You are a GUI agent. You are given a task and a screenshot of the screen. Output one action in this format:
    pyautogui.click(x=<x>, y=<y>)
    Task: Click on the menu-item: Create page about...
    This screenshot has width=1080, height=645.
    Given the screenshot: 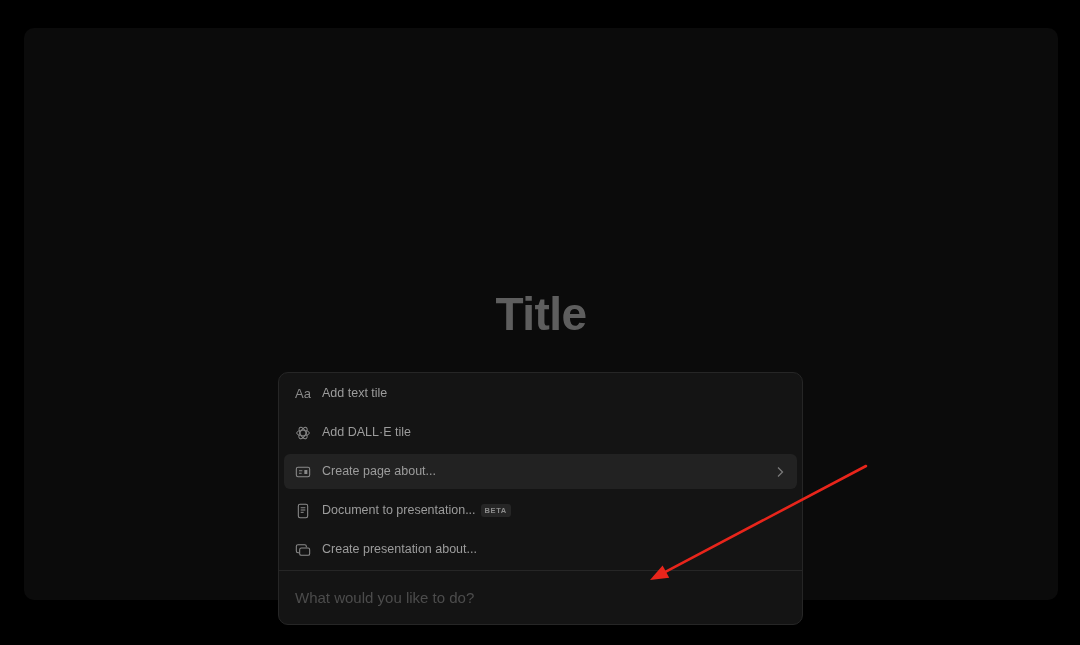 What is the action you would take?
    pyautogui.click(x=540, y=471)
    